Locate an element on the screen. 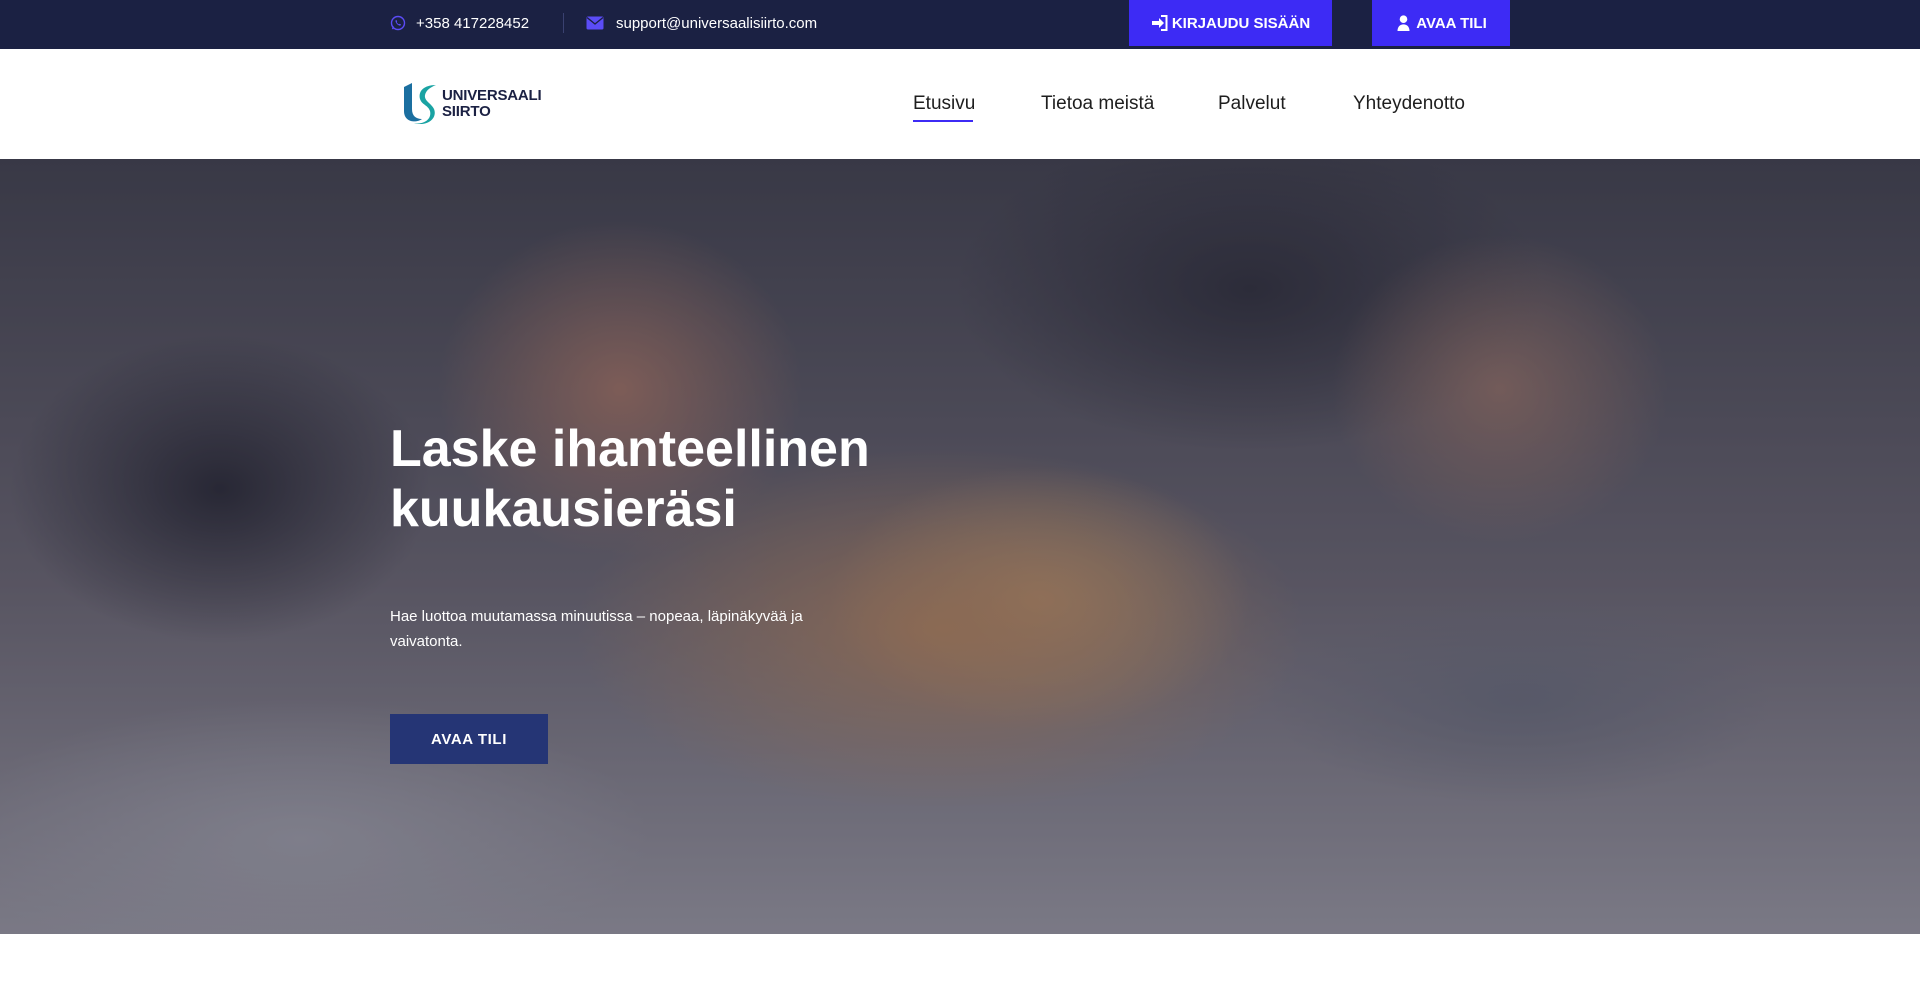 The width and height of the screenshot is (1920, 993). phone-contact: +358 417228452 is located at coordinates (459, 23).